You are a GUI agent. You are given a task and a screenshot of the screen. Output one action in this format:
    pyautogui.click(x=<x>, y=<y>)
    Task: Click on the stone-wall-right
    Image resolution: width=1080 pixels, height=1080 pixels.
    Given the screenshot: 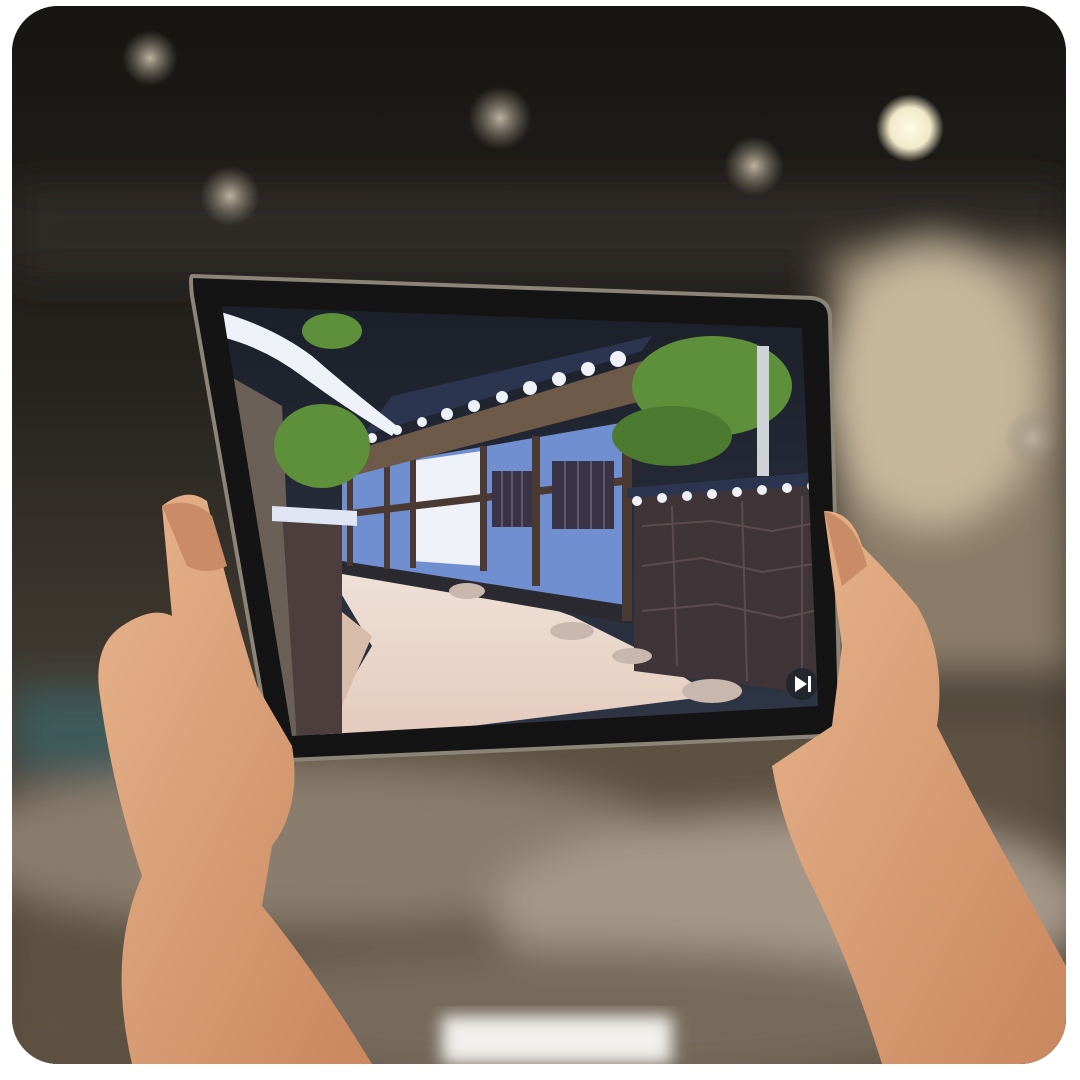 What is the action you would take?
    pyautogui.click(x=722, y=583)
    